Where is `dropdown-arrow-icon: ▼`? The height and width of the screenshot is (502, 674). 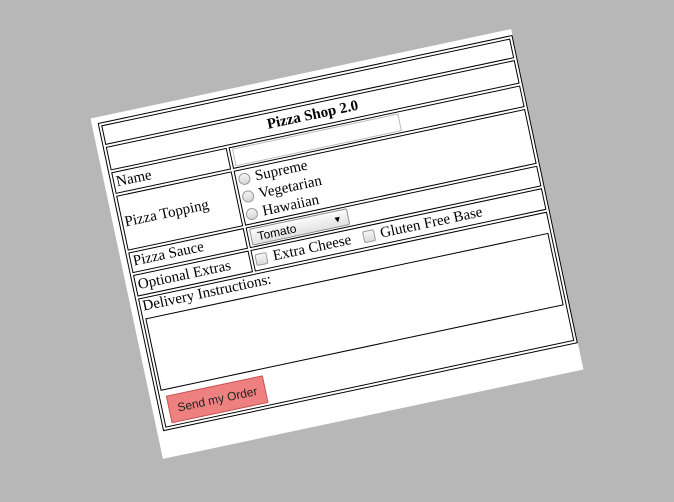 dropdown-arrow-icon: ▼ is located at coordinates (337, 219).